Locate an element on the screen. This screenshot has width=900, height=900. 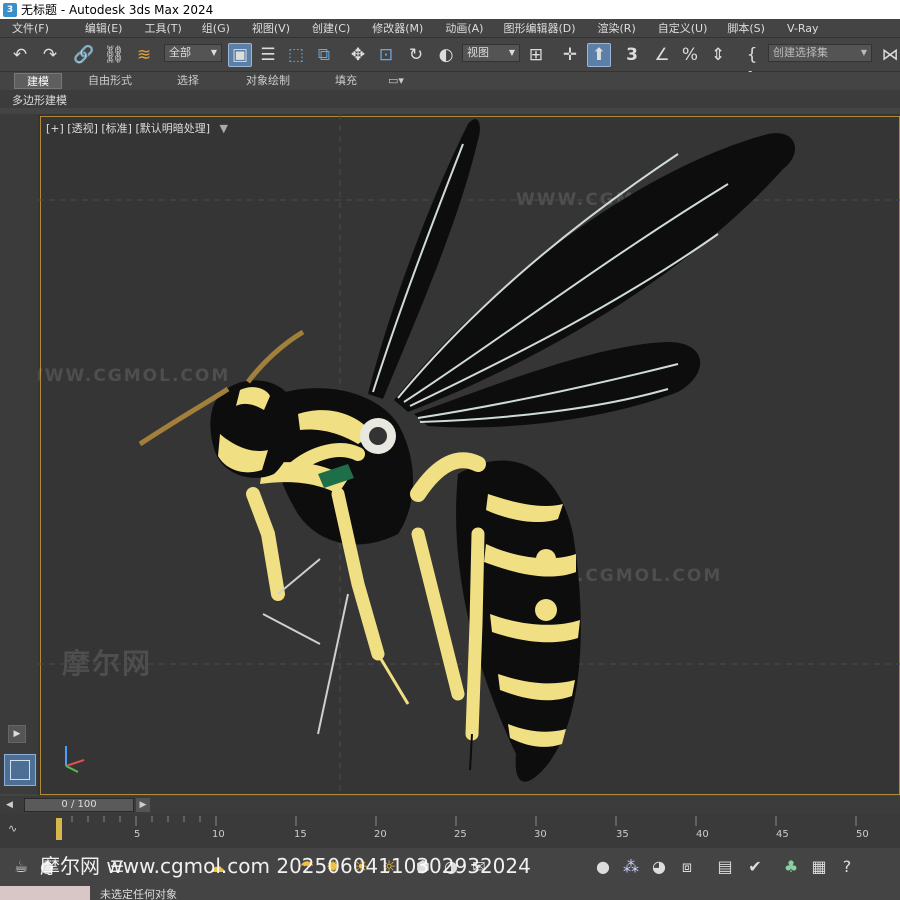
menu-file: 文件(F) is located at coordinates (30, 28).